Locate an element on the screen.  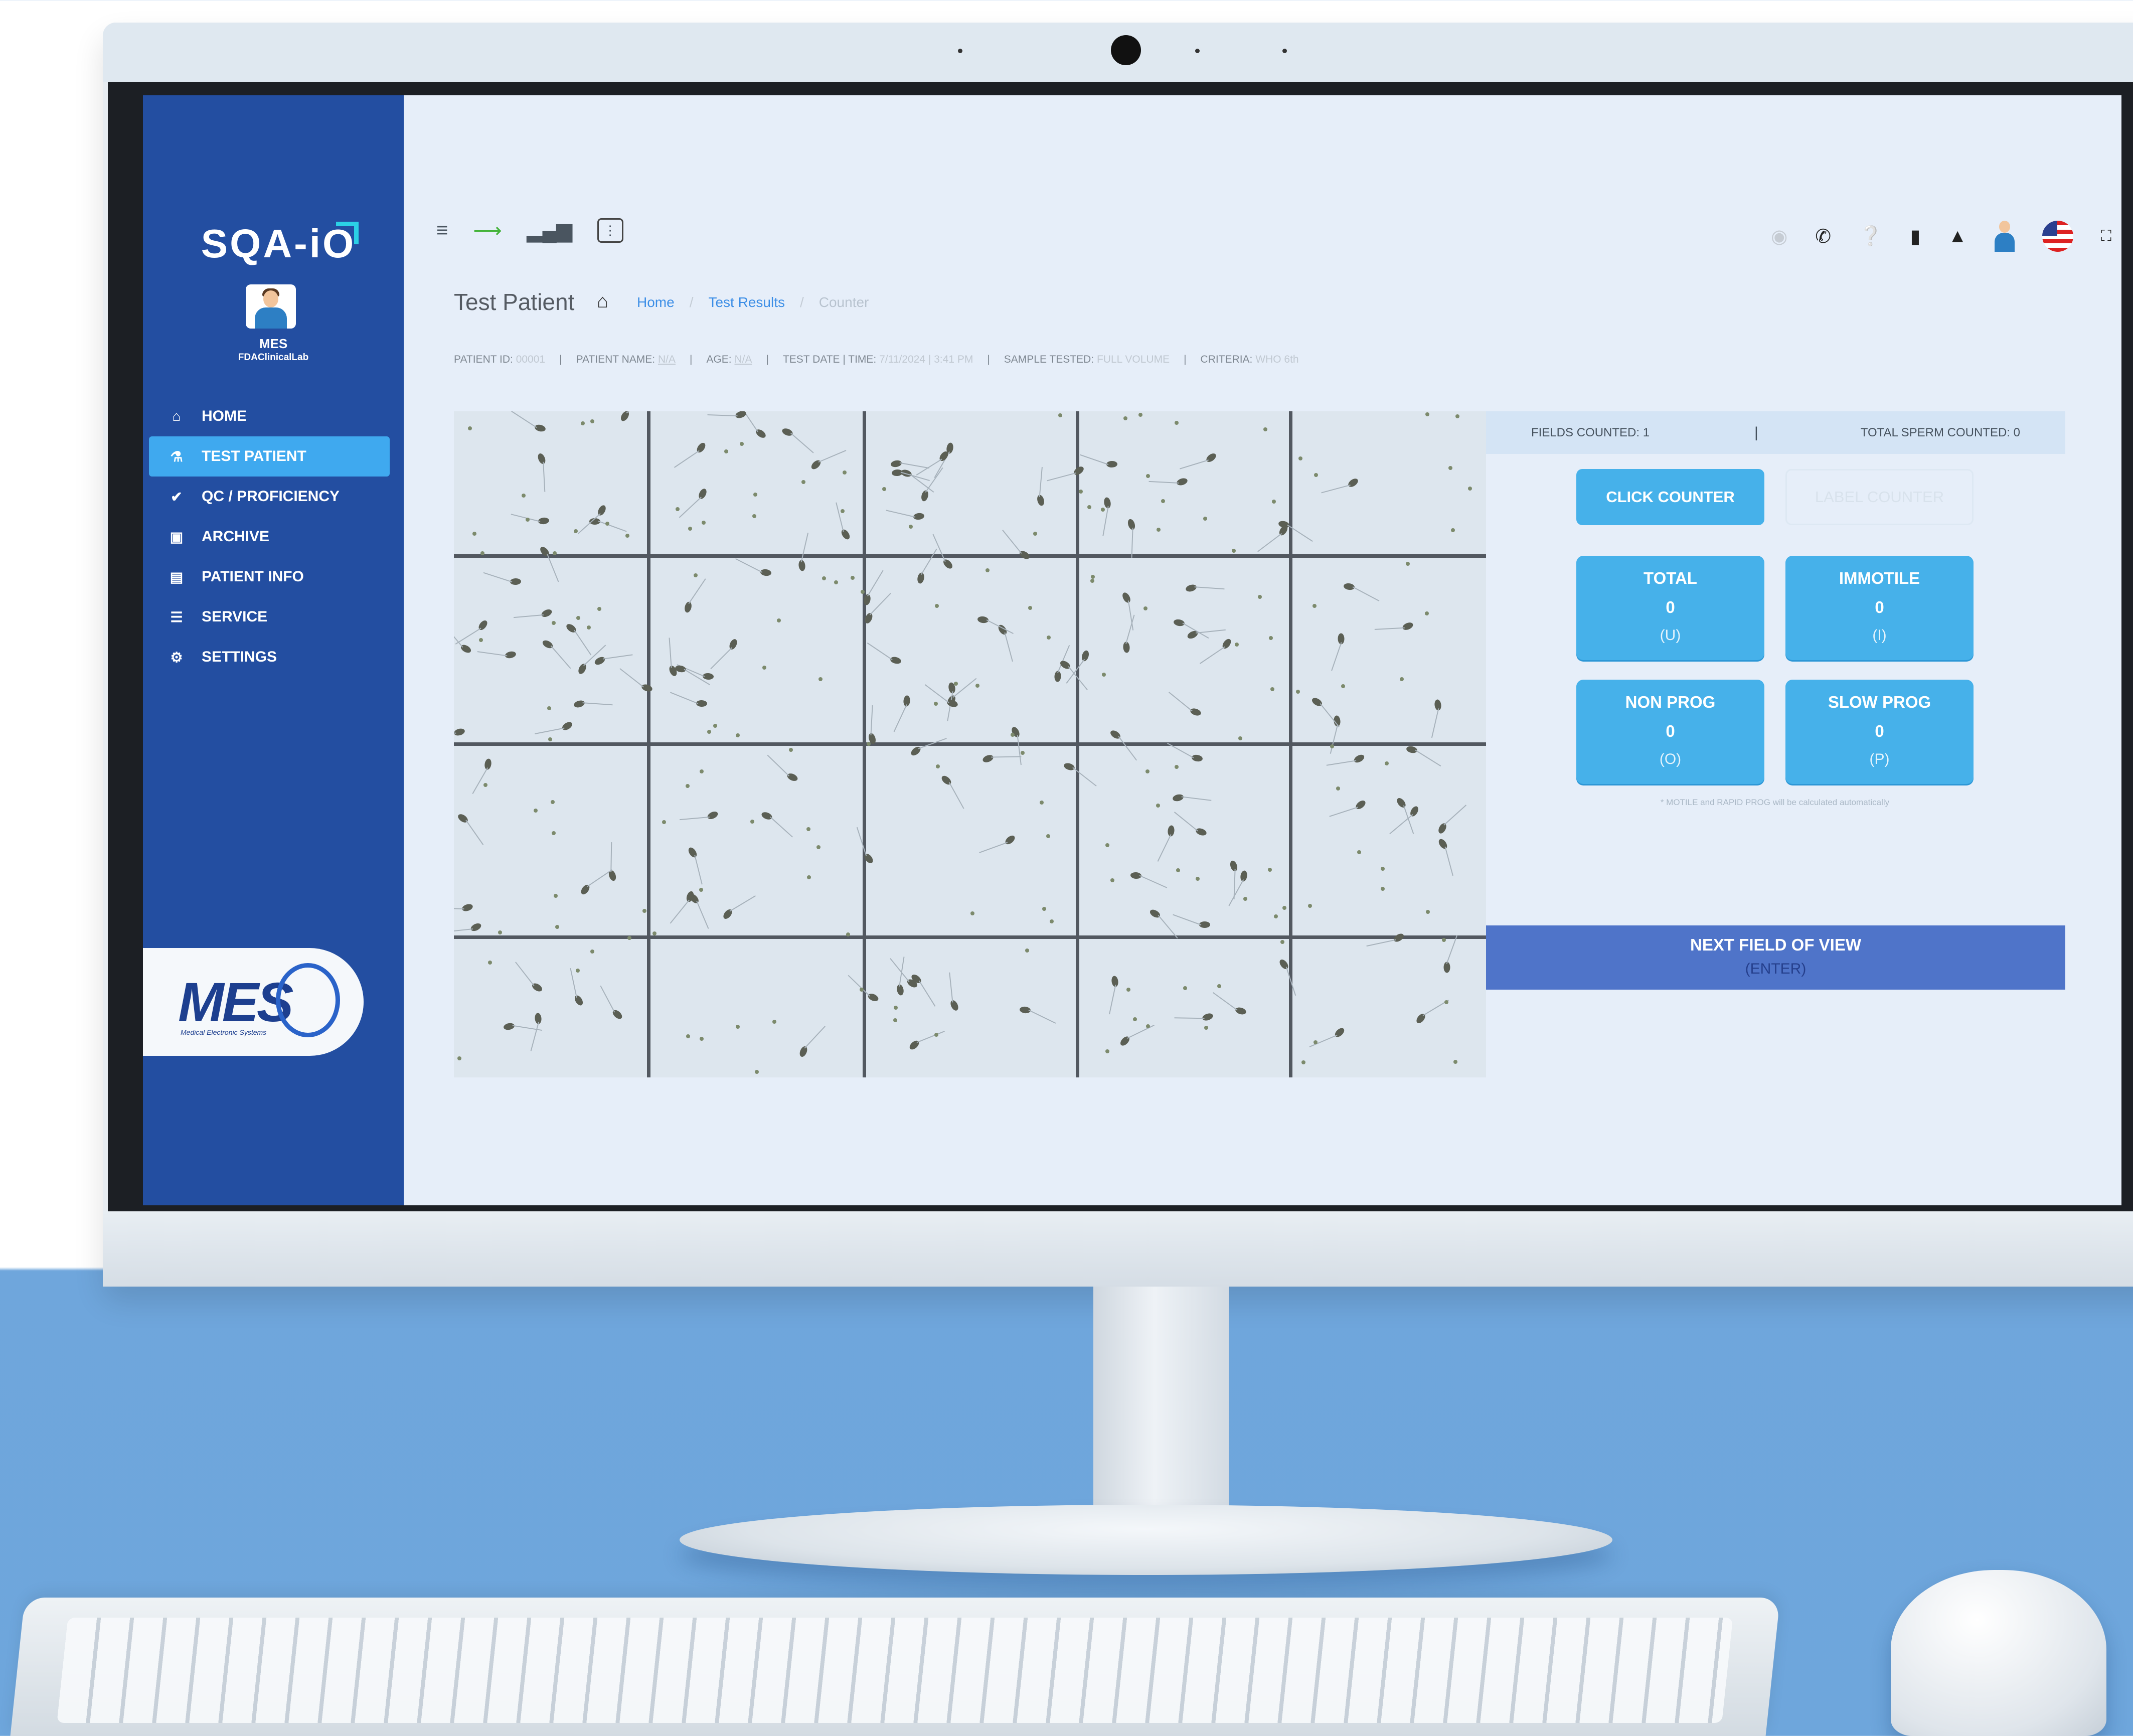
sidebar-item-archive: ▣ ARCHIVE is located at coordinates (269, 537).